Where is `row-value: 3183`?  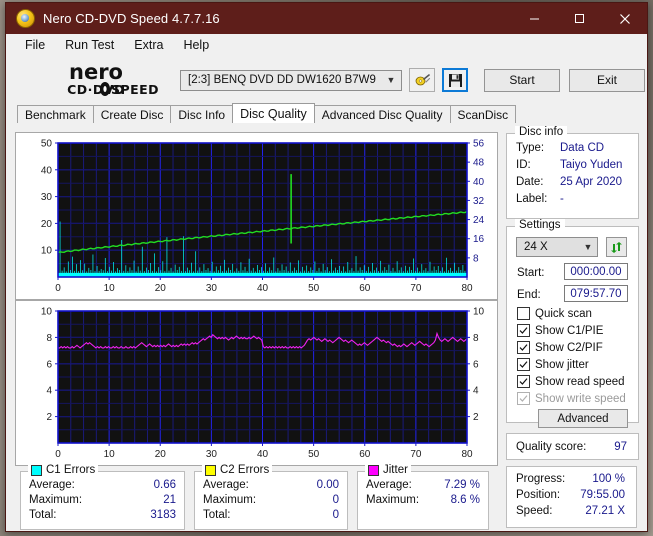 row-value: 3183 is located at coordinates (163, 515).